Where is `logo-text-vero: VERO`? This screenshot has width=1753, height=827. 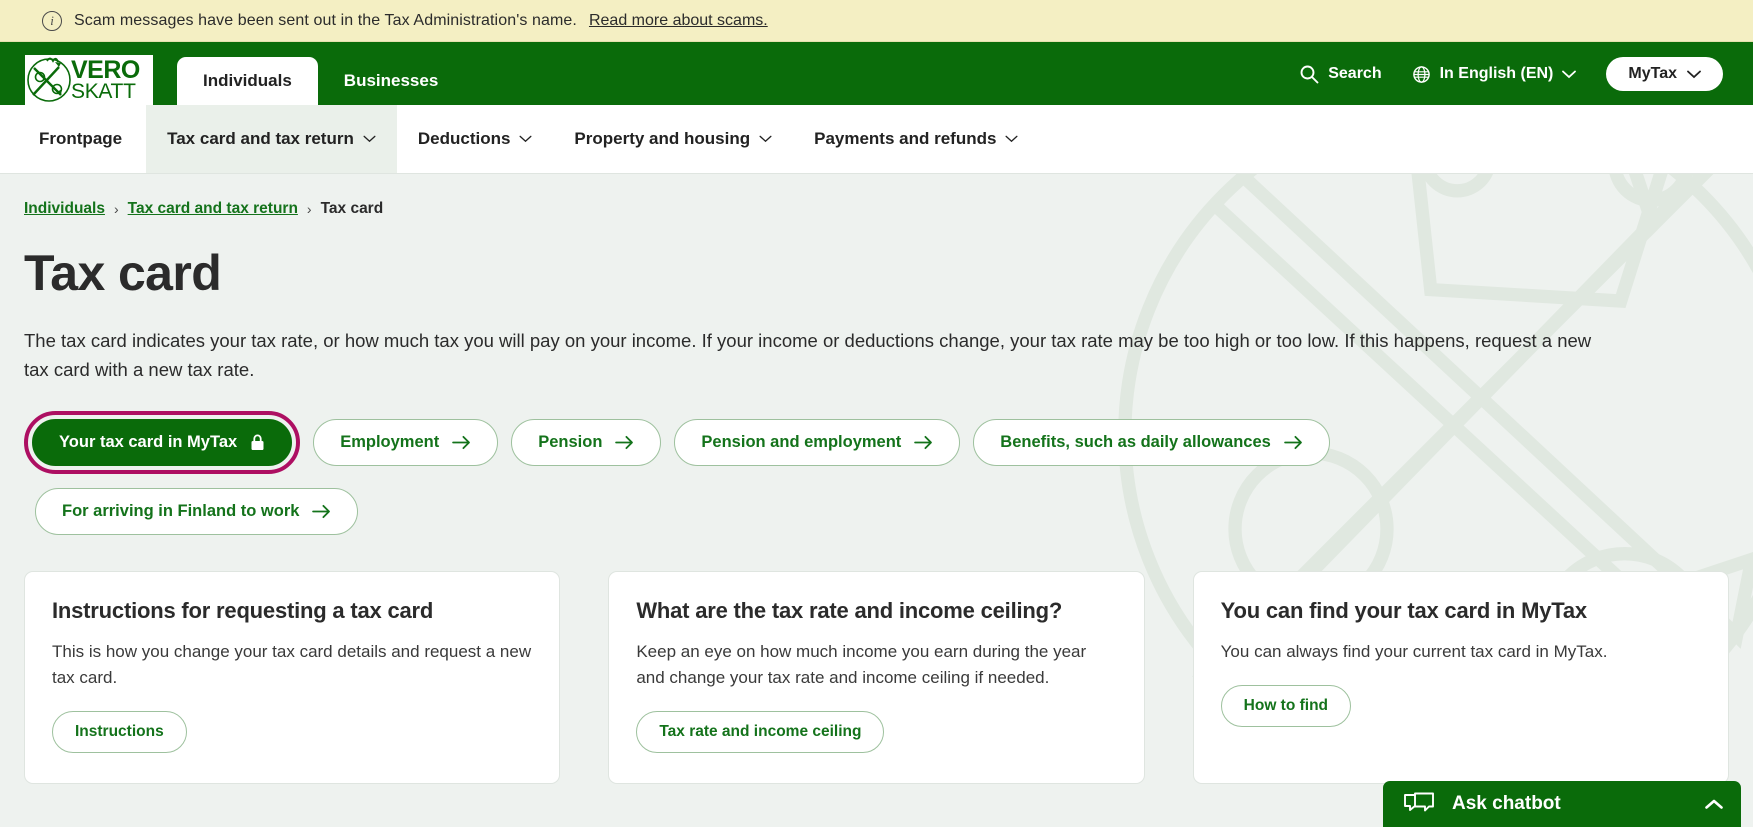 logo-text-vero: VERO is located at coordinates (105, 69).